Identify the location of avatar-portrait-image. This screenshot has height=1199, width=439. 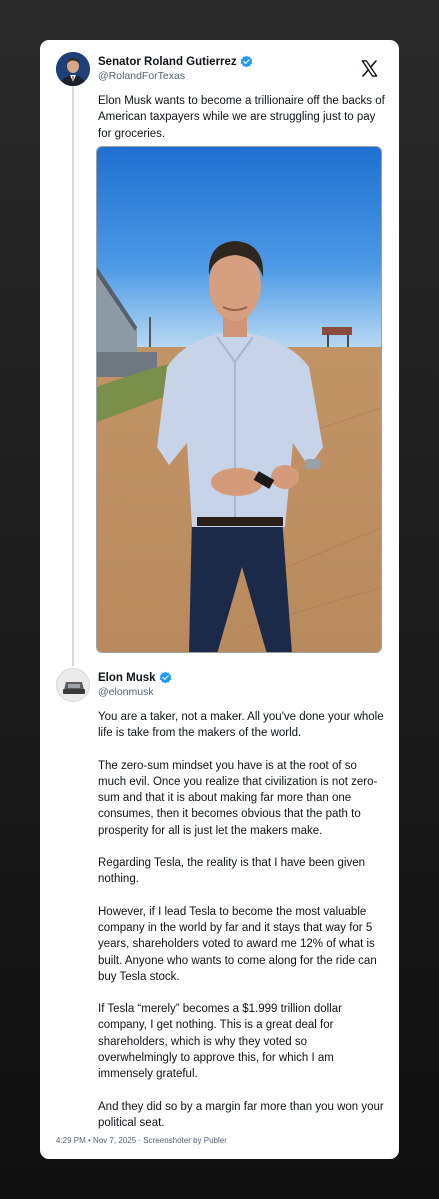
(73, 69).